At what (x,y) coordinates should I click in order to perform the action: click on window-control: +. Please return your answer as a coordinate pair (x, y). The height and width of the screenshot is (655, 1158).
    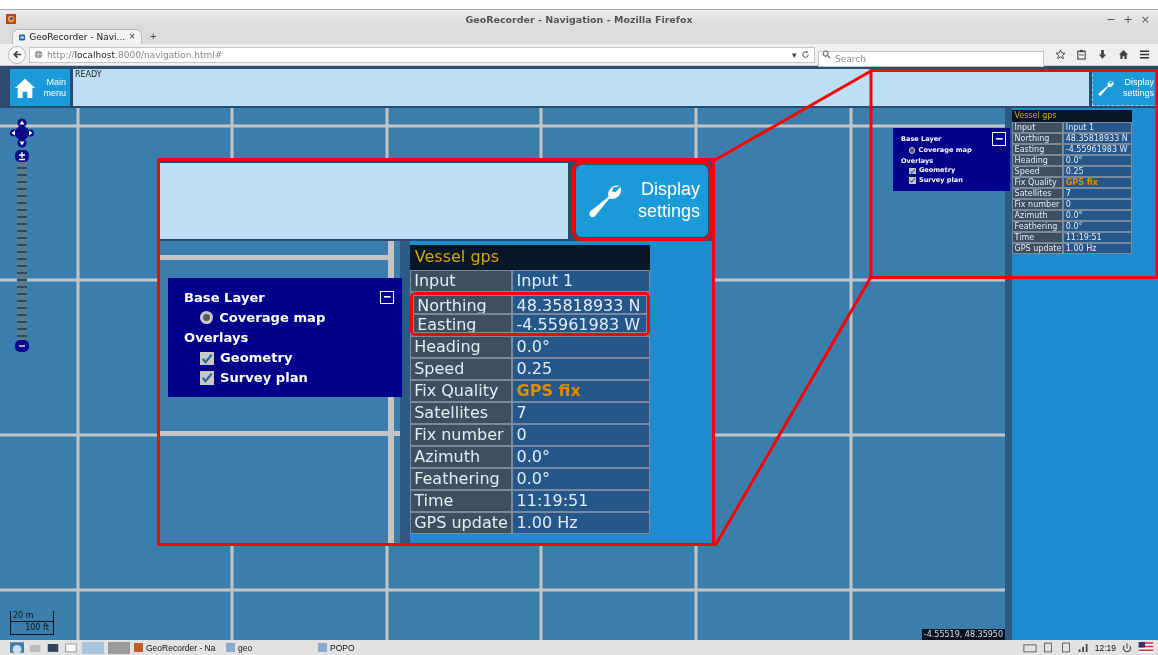
    Looking at the image, I should click on (1128, 19).